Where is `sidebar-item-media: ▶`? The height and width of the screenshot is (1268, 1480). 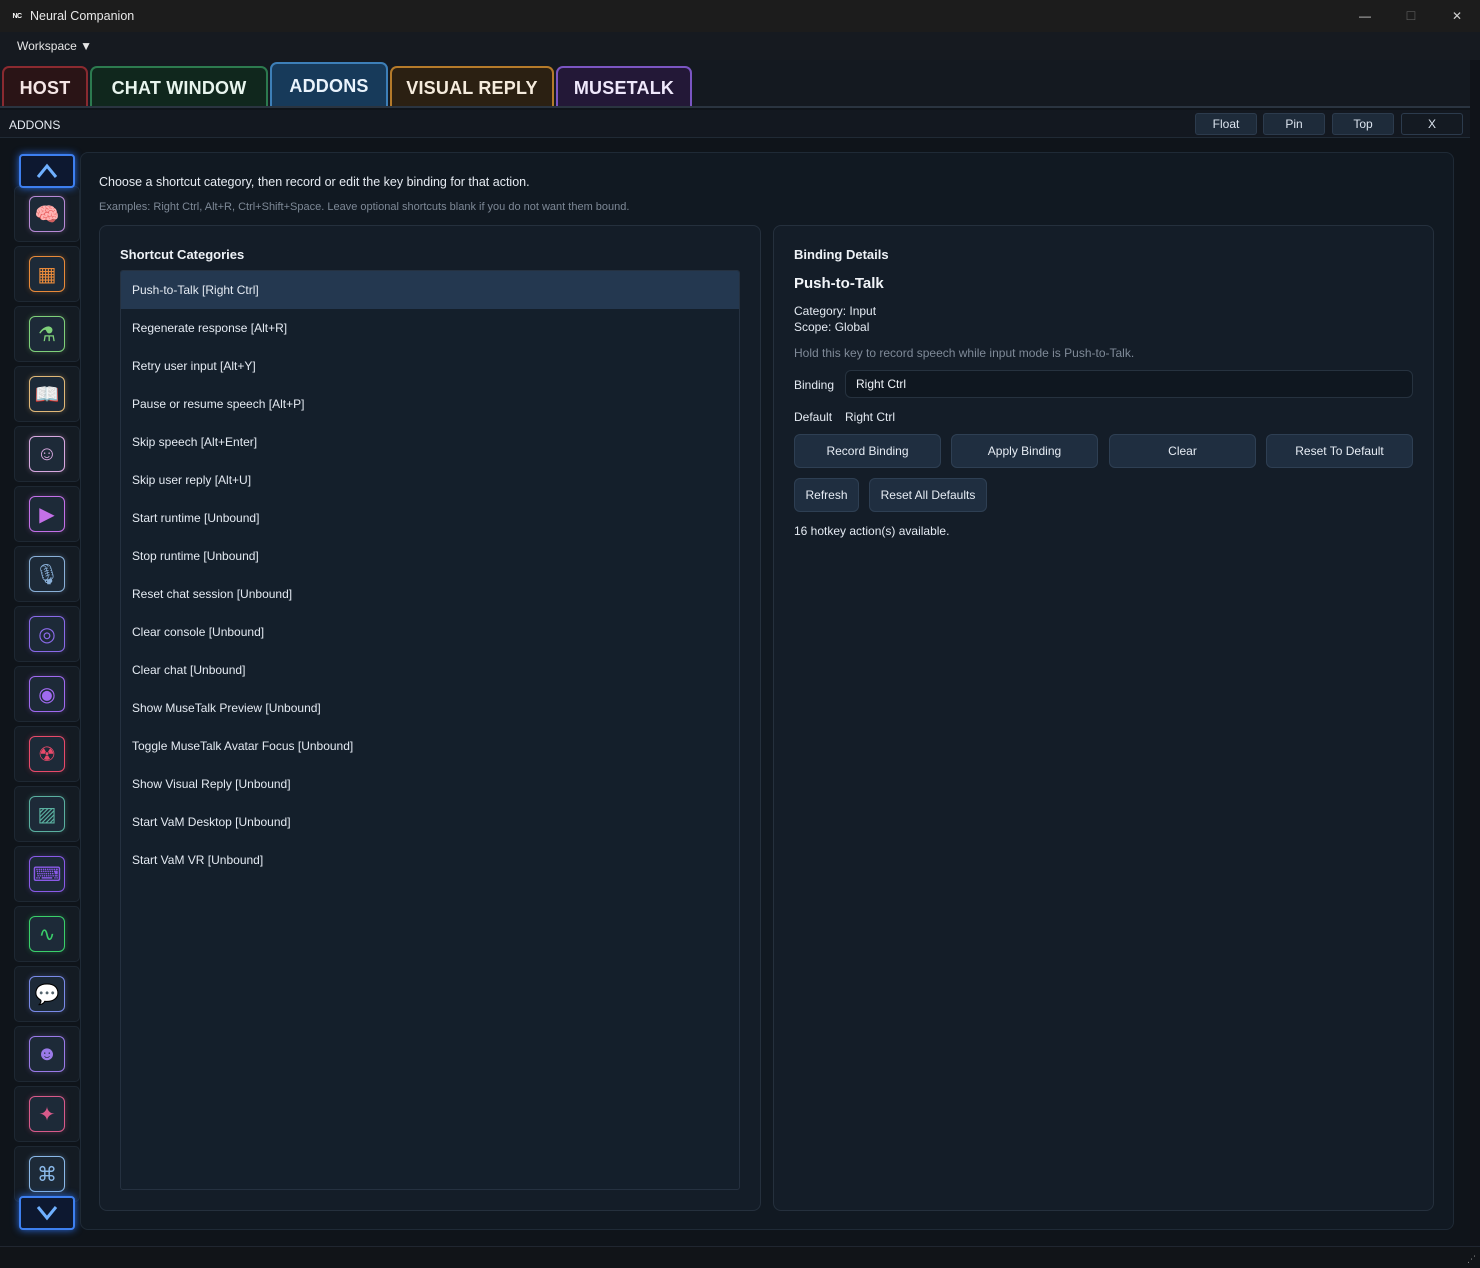 sidebar-item-media: ▶ is located at coordinates (47, 514).